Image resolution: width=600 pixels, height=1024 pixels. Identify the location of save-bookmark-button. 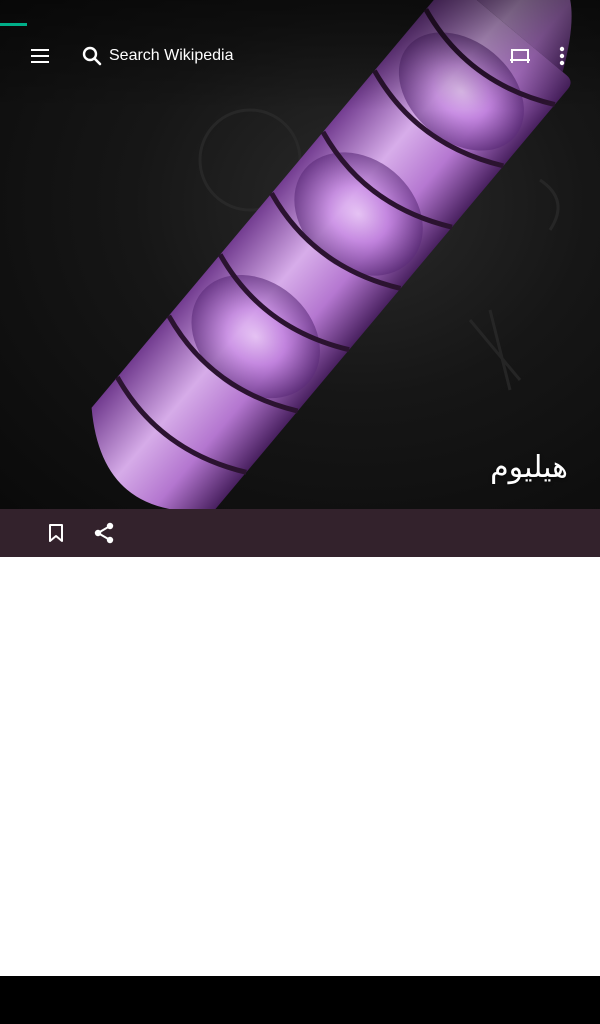
(56, 533).